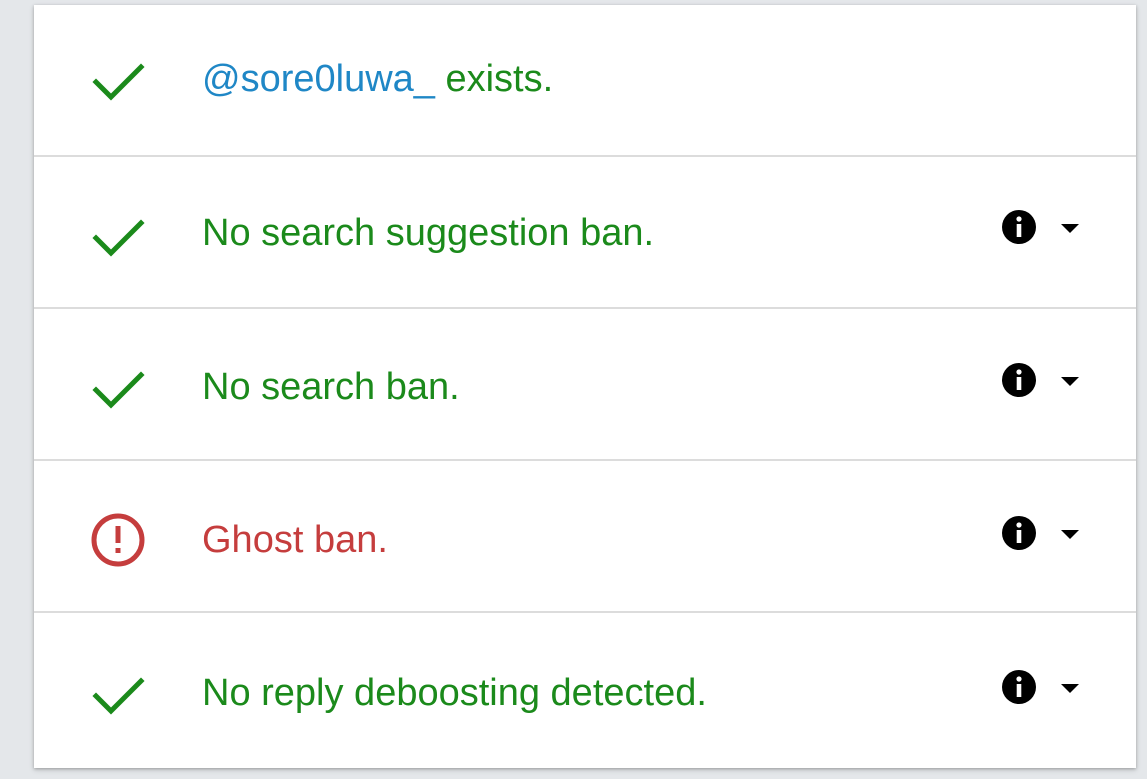  What do you see at coordinates (120, 540) in the screenshot?
I see `exclamation-circle-icon` at bounding box center [120, 540].